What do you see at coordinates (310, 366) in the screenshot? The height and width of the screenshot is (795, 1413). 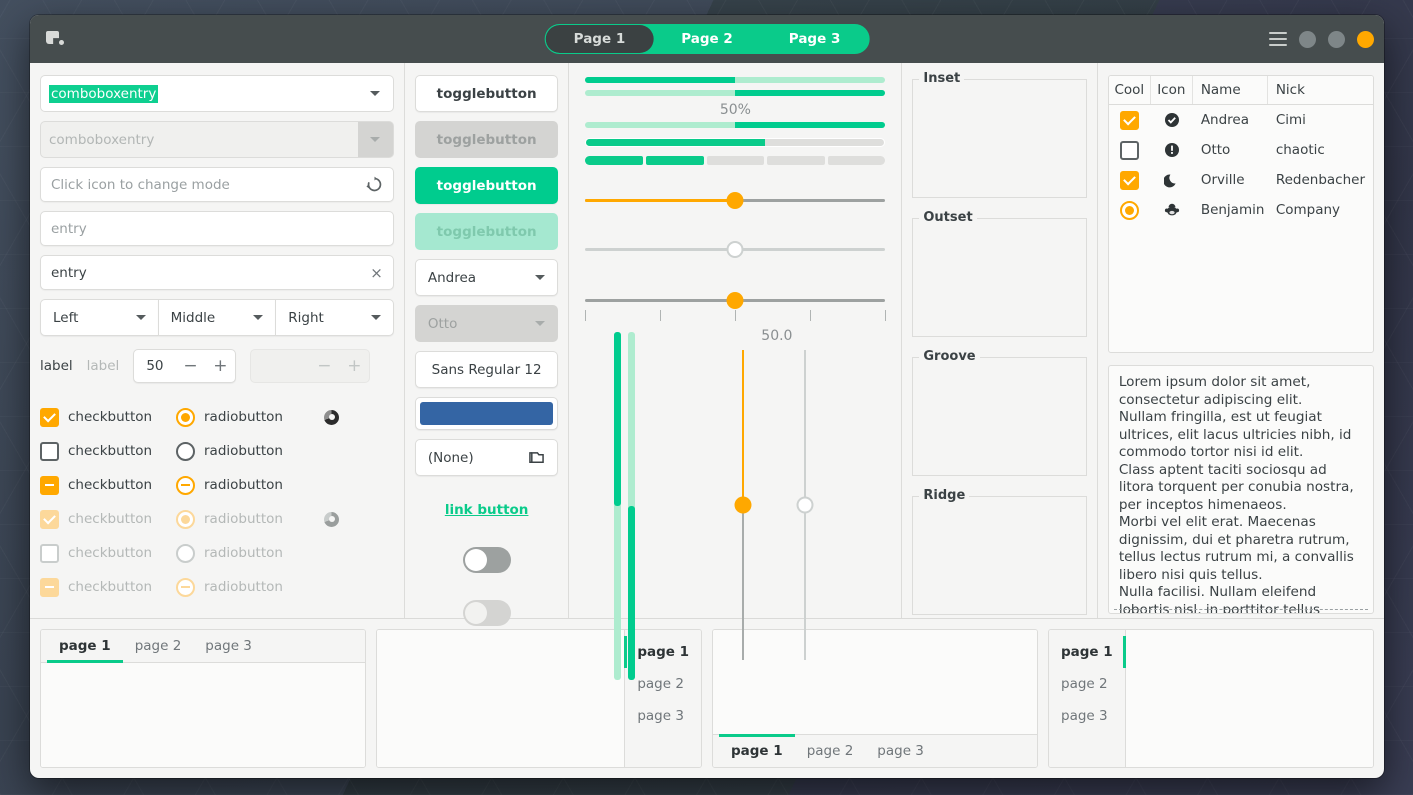 I see `spinbutton-disabled: − +` at bounding box center [310, 366].